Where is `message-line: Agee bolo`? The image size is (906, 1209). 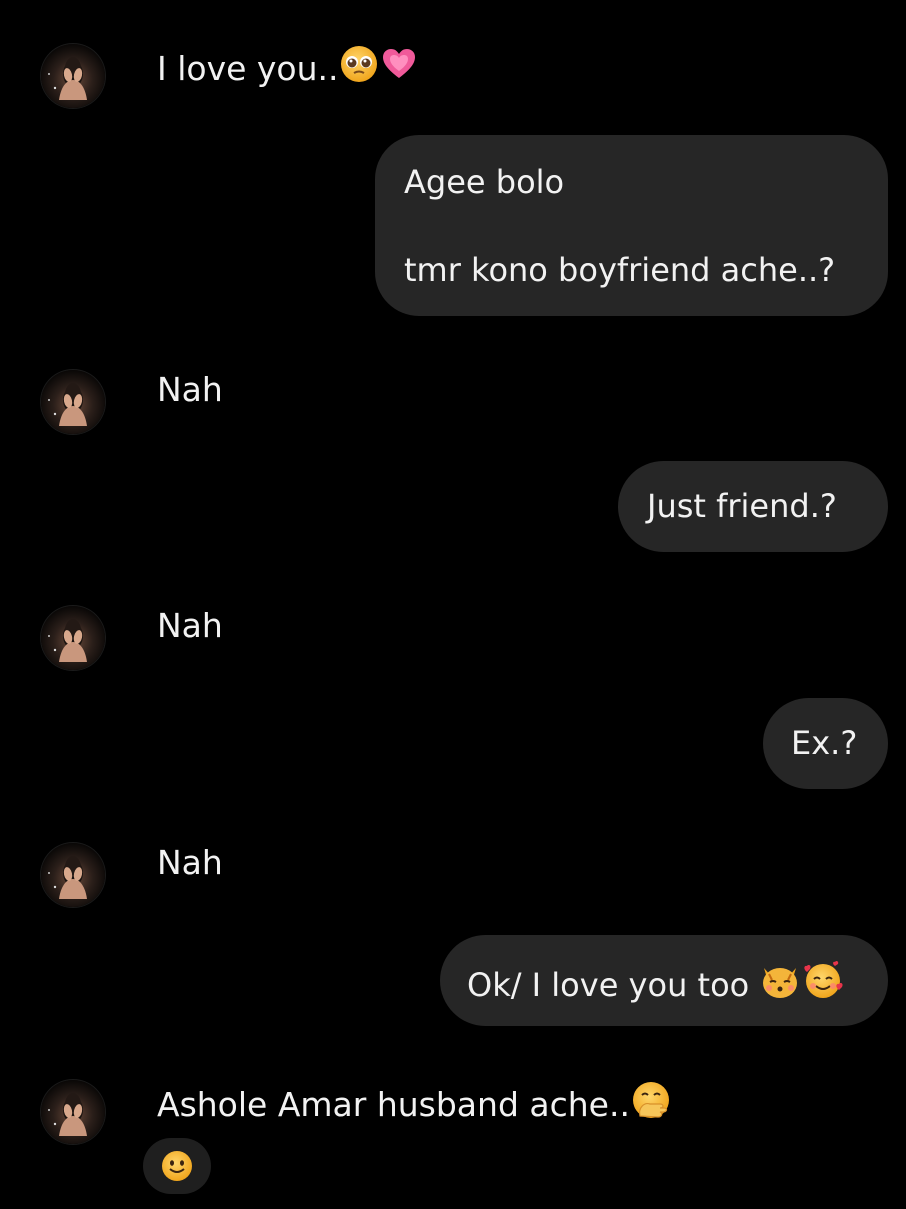 message-line: Agee bolo is located at coordinates (484, 182).